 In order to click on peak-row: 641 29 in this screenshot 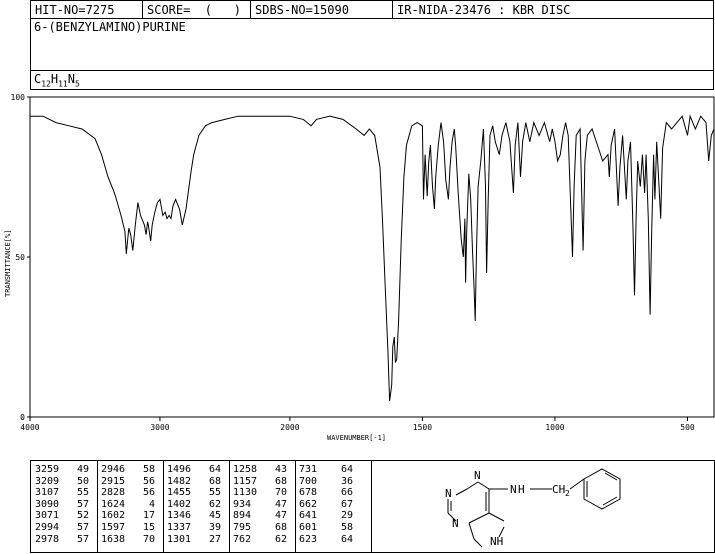, I will do `click(326, 516)`.